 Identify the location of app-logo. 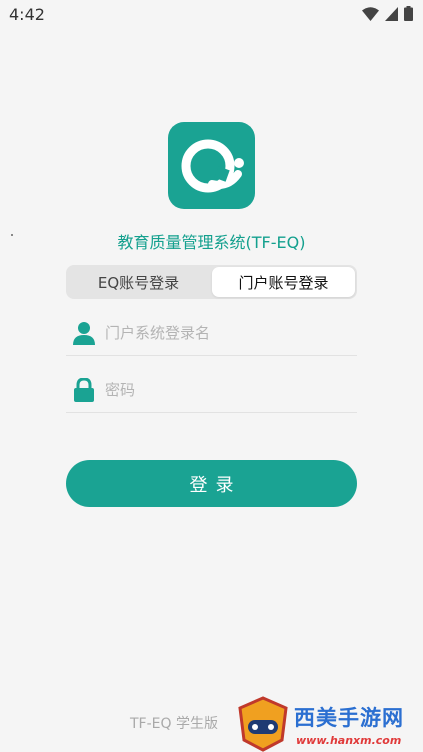
(211, 165).